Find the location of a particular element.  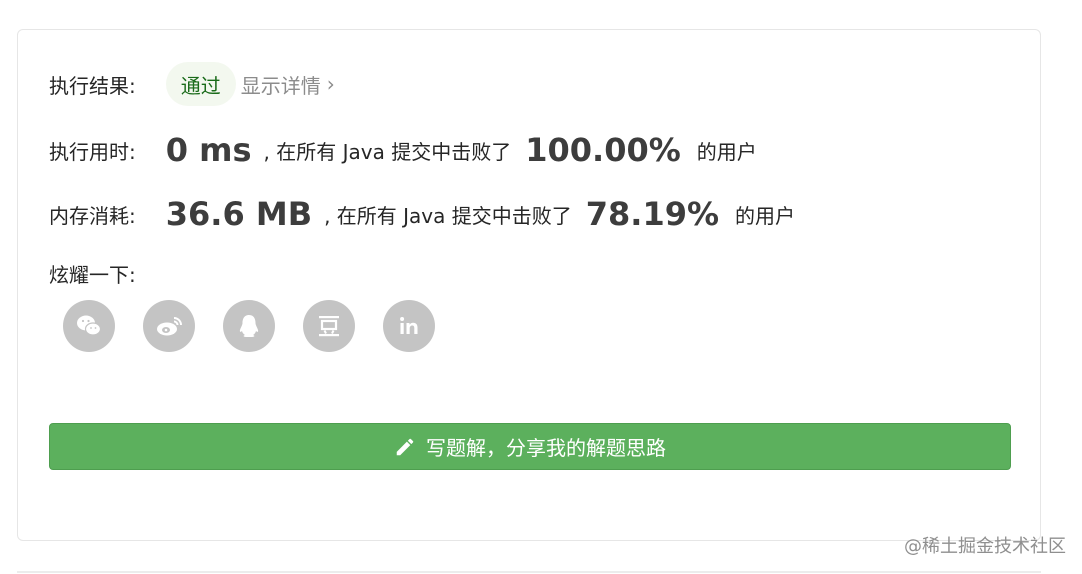

runtime-label: 执行用时: is located at coordinates (92, 151).